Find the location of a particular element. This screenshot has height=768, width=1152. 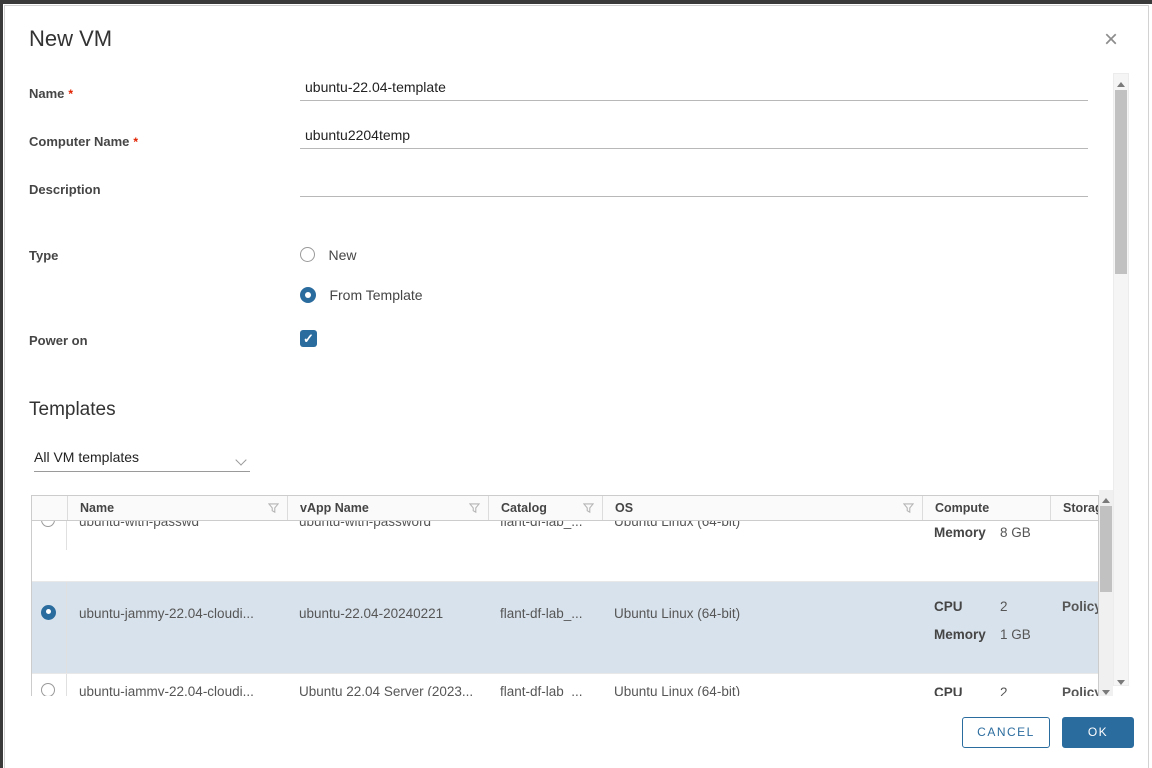

cancel-button: CANCEL is located at coordinates (1006, 732).